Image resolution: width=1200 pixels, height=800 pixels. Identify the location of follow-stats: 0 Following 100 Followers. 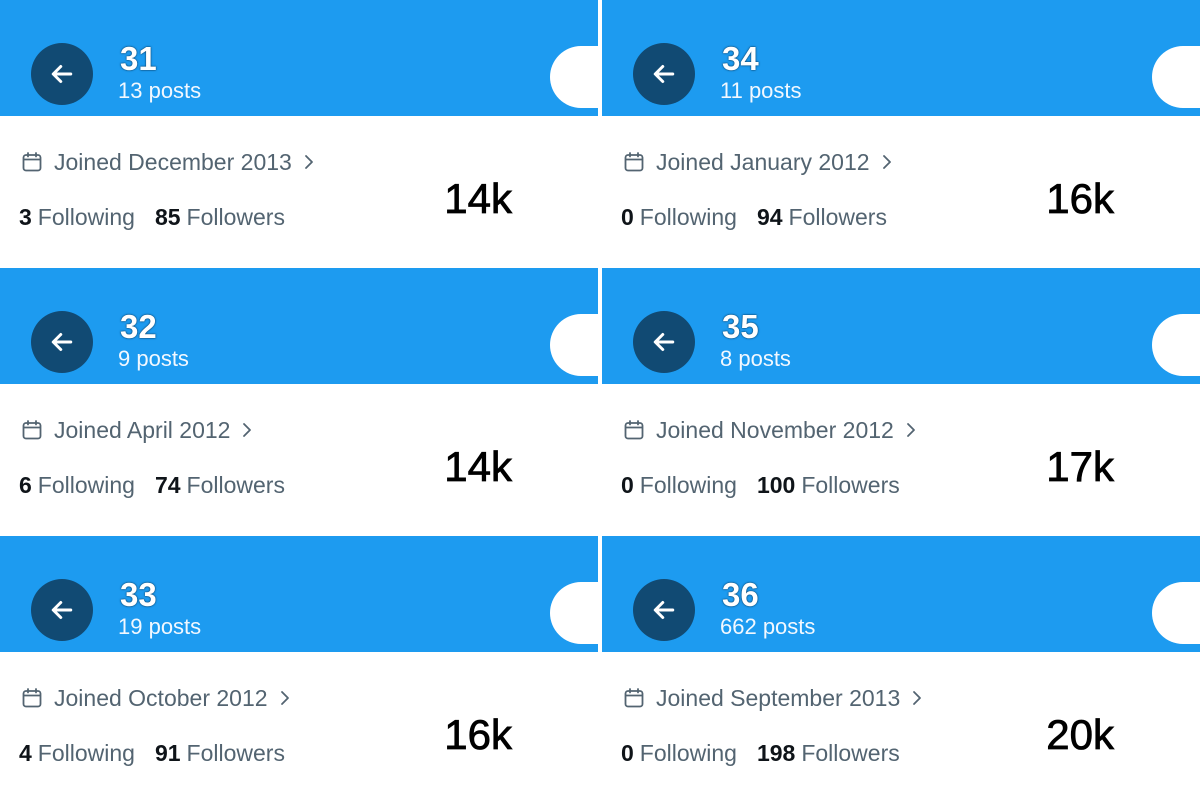
(760, 485).